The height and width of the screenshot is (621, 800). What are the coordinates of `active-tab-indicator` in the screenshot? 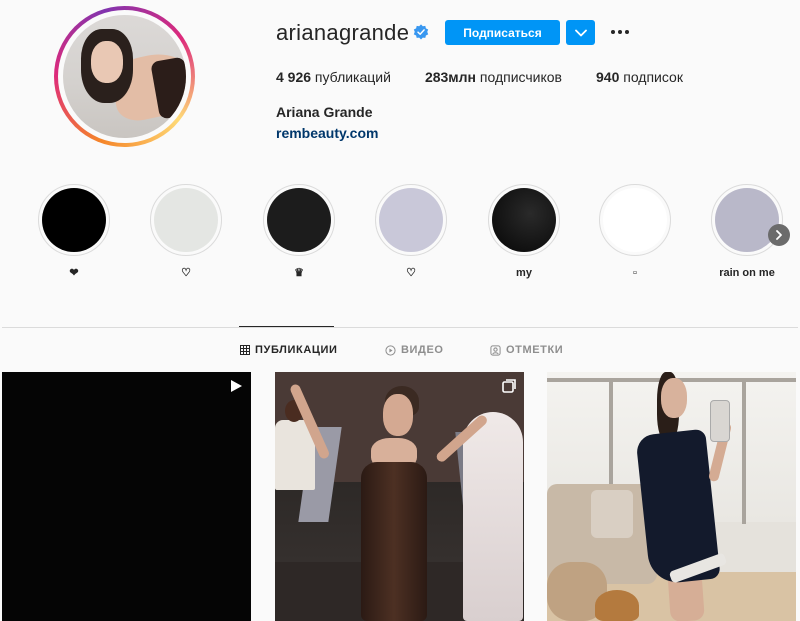 It's located at (286, 326).